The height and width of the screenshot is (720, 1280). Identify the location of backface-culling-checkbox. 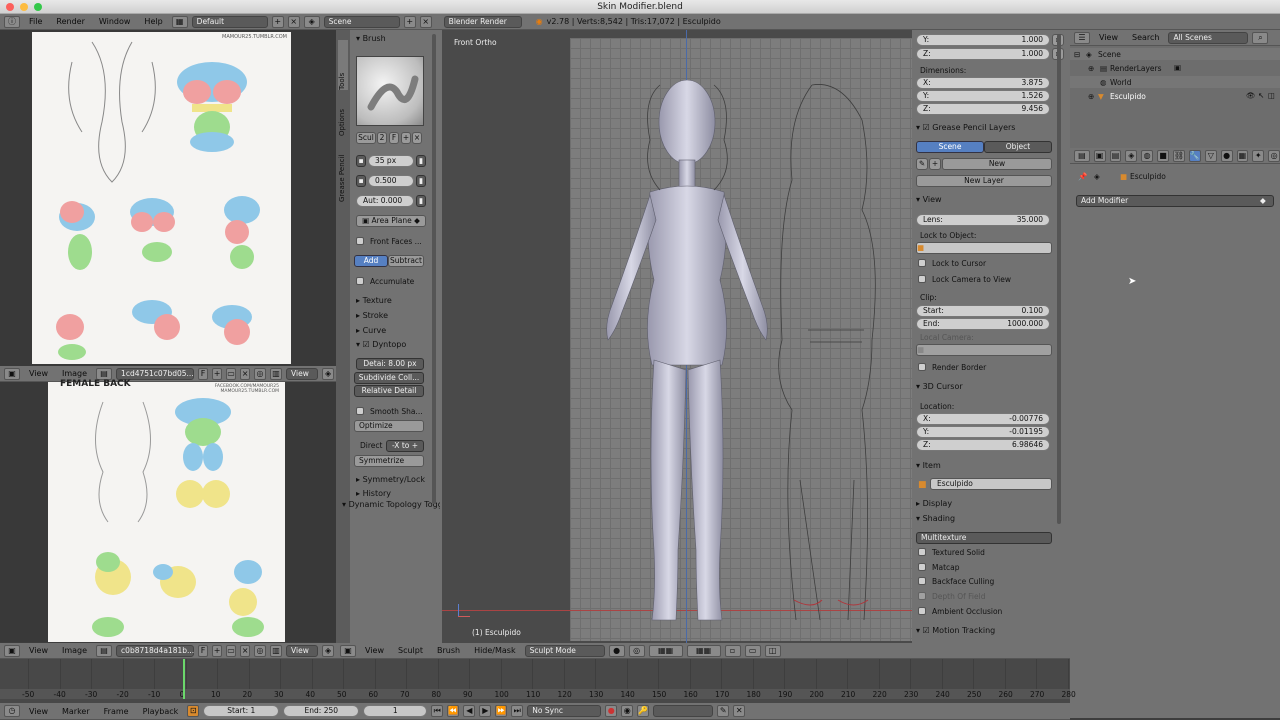
(922, 581).